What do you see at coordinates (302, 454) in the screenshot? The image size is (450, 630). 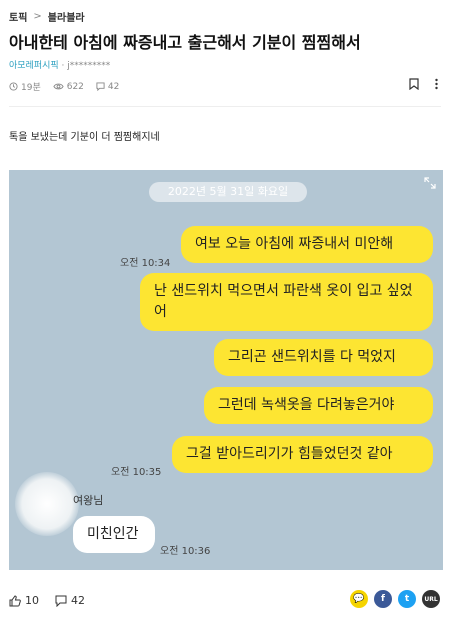 I see `sent-message: 그걸 받아드리기가 힘들었던것 같아` at bounding box center [302, 454].